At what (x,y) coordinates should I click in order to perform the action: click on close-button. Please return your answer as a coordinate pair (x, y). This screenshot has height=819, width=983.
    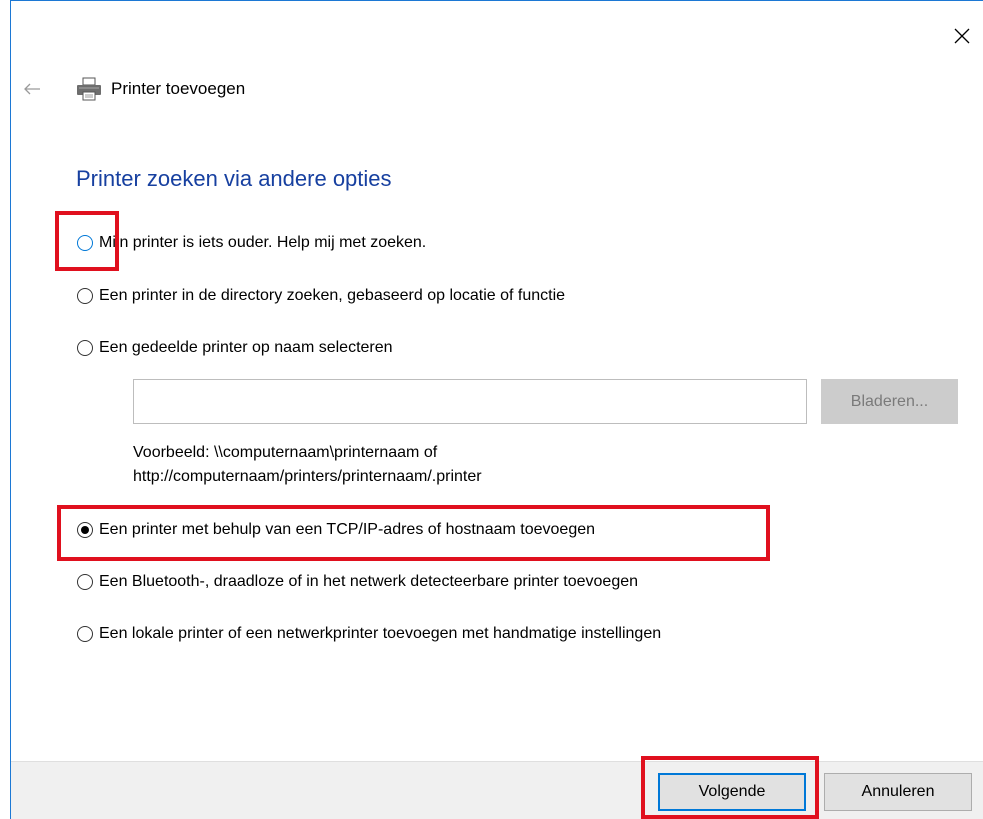
    Looking at the image, I should click on (962, 36).